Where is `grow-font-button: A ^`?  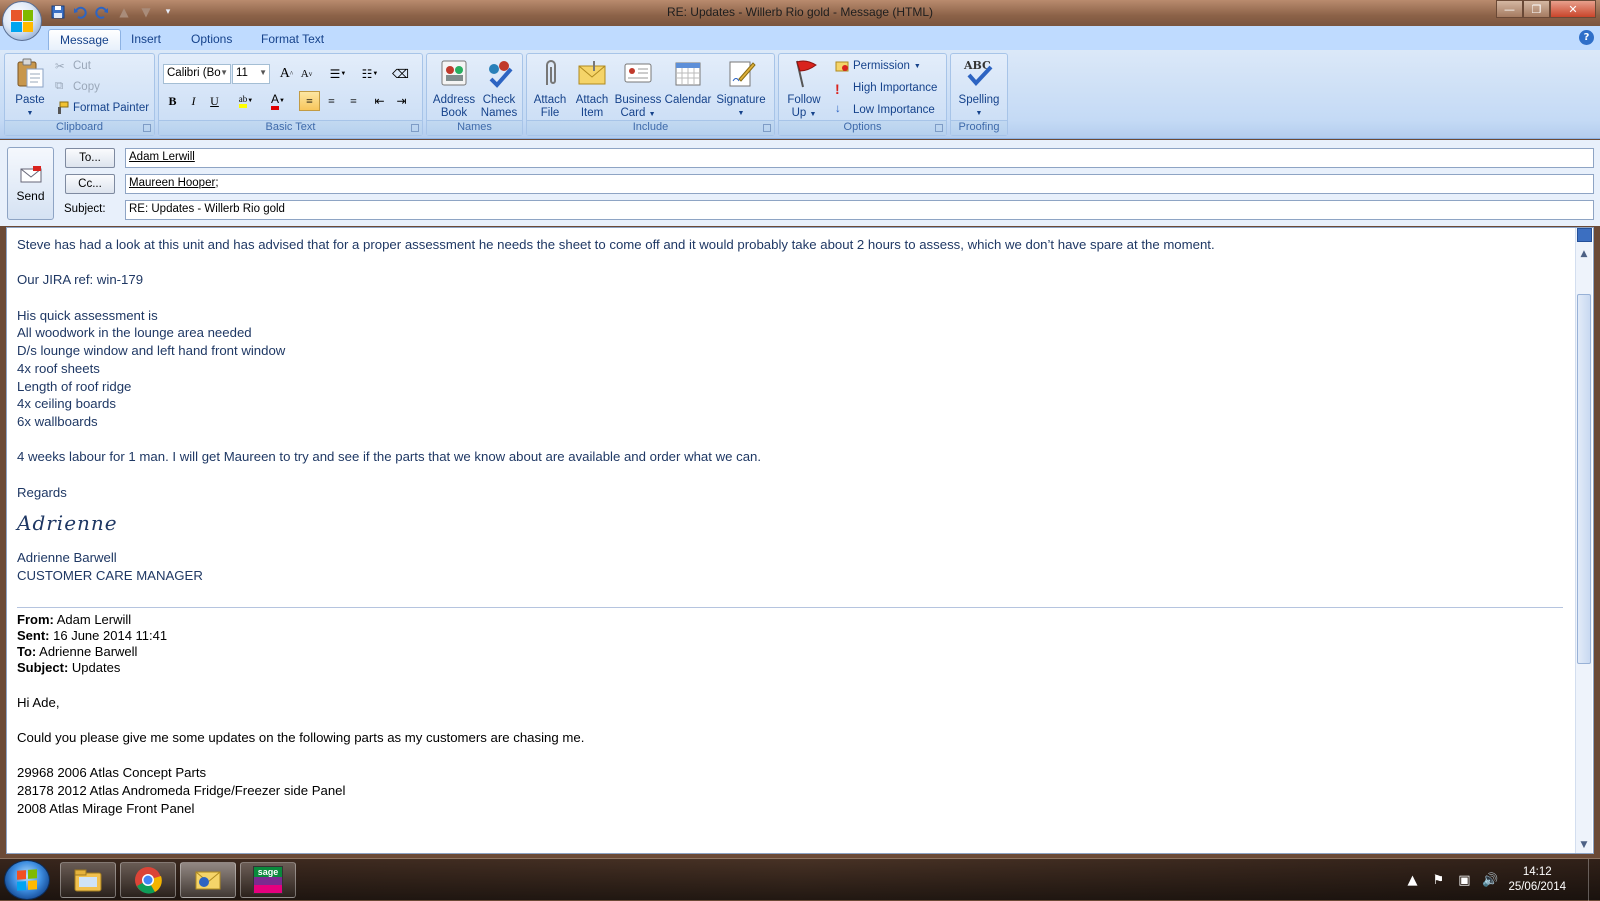
grow-font-button: A ^ is located at coordinates (286, 74).